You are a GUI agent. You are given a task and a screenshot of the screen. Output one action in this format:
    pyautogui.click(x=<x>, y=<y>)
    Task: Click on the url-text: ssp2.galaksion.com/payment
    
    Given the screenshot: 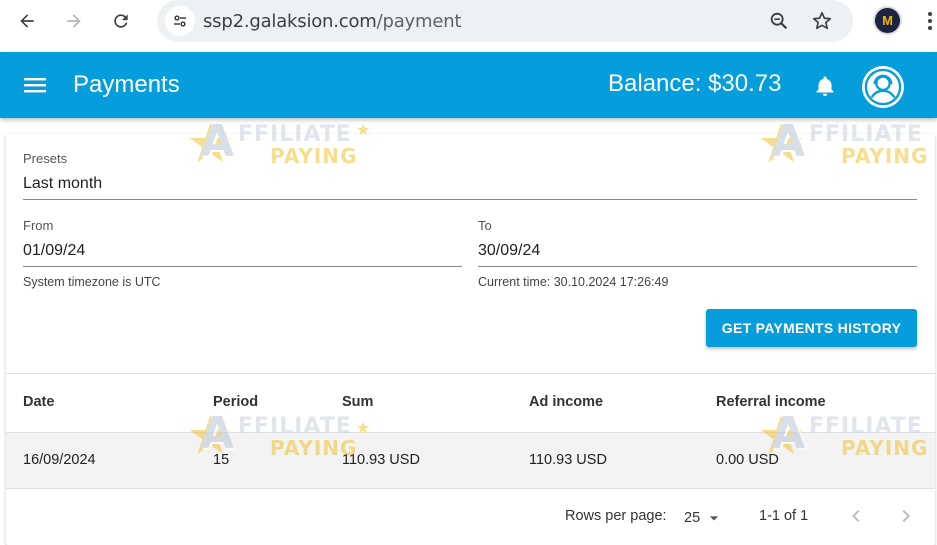 What is the action you would take?
    pyautogui.click(x=332, y=21)
    